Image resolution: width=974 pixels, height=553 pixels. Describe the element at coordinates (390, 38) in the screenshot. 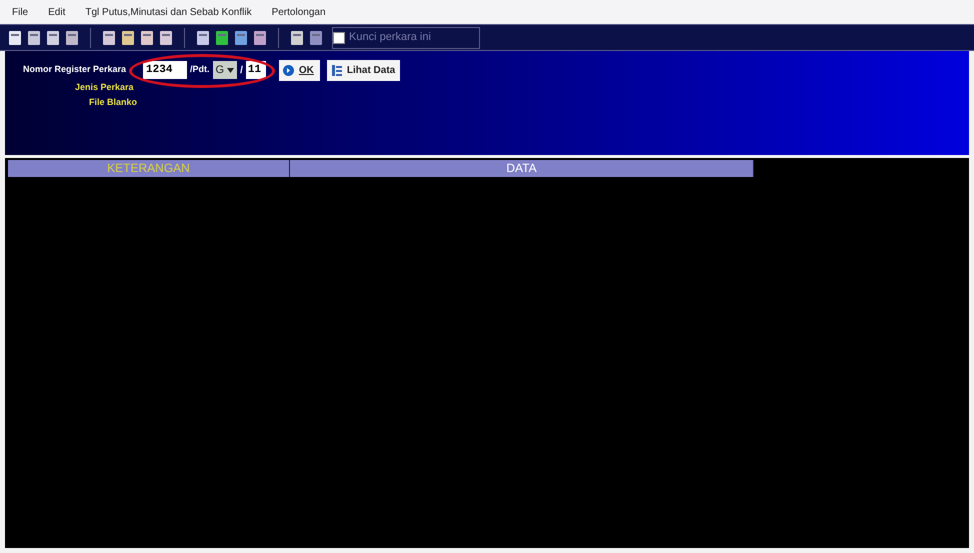

I see `checkbox-label: Kunci perkara ini` at that location.